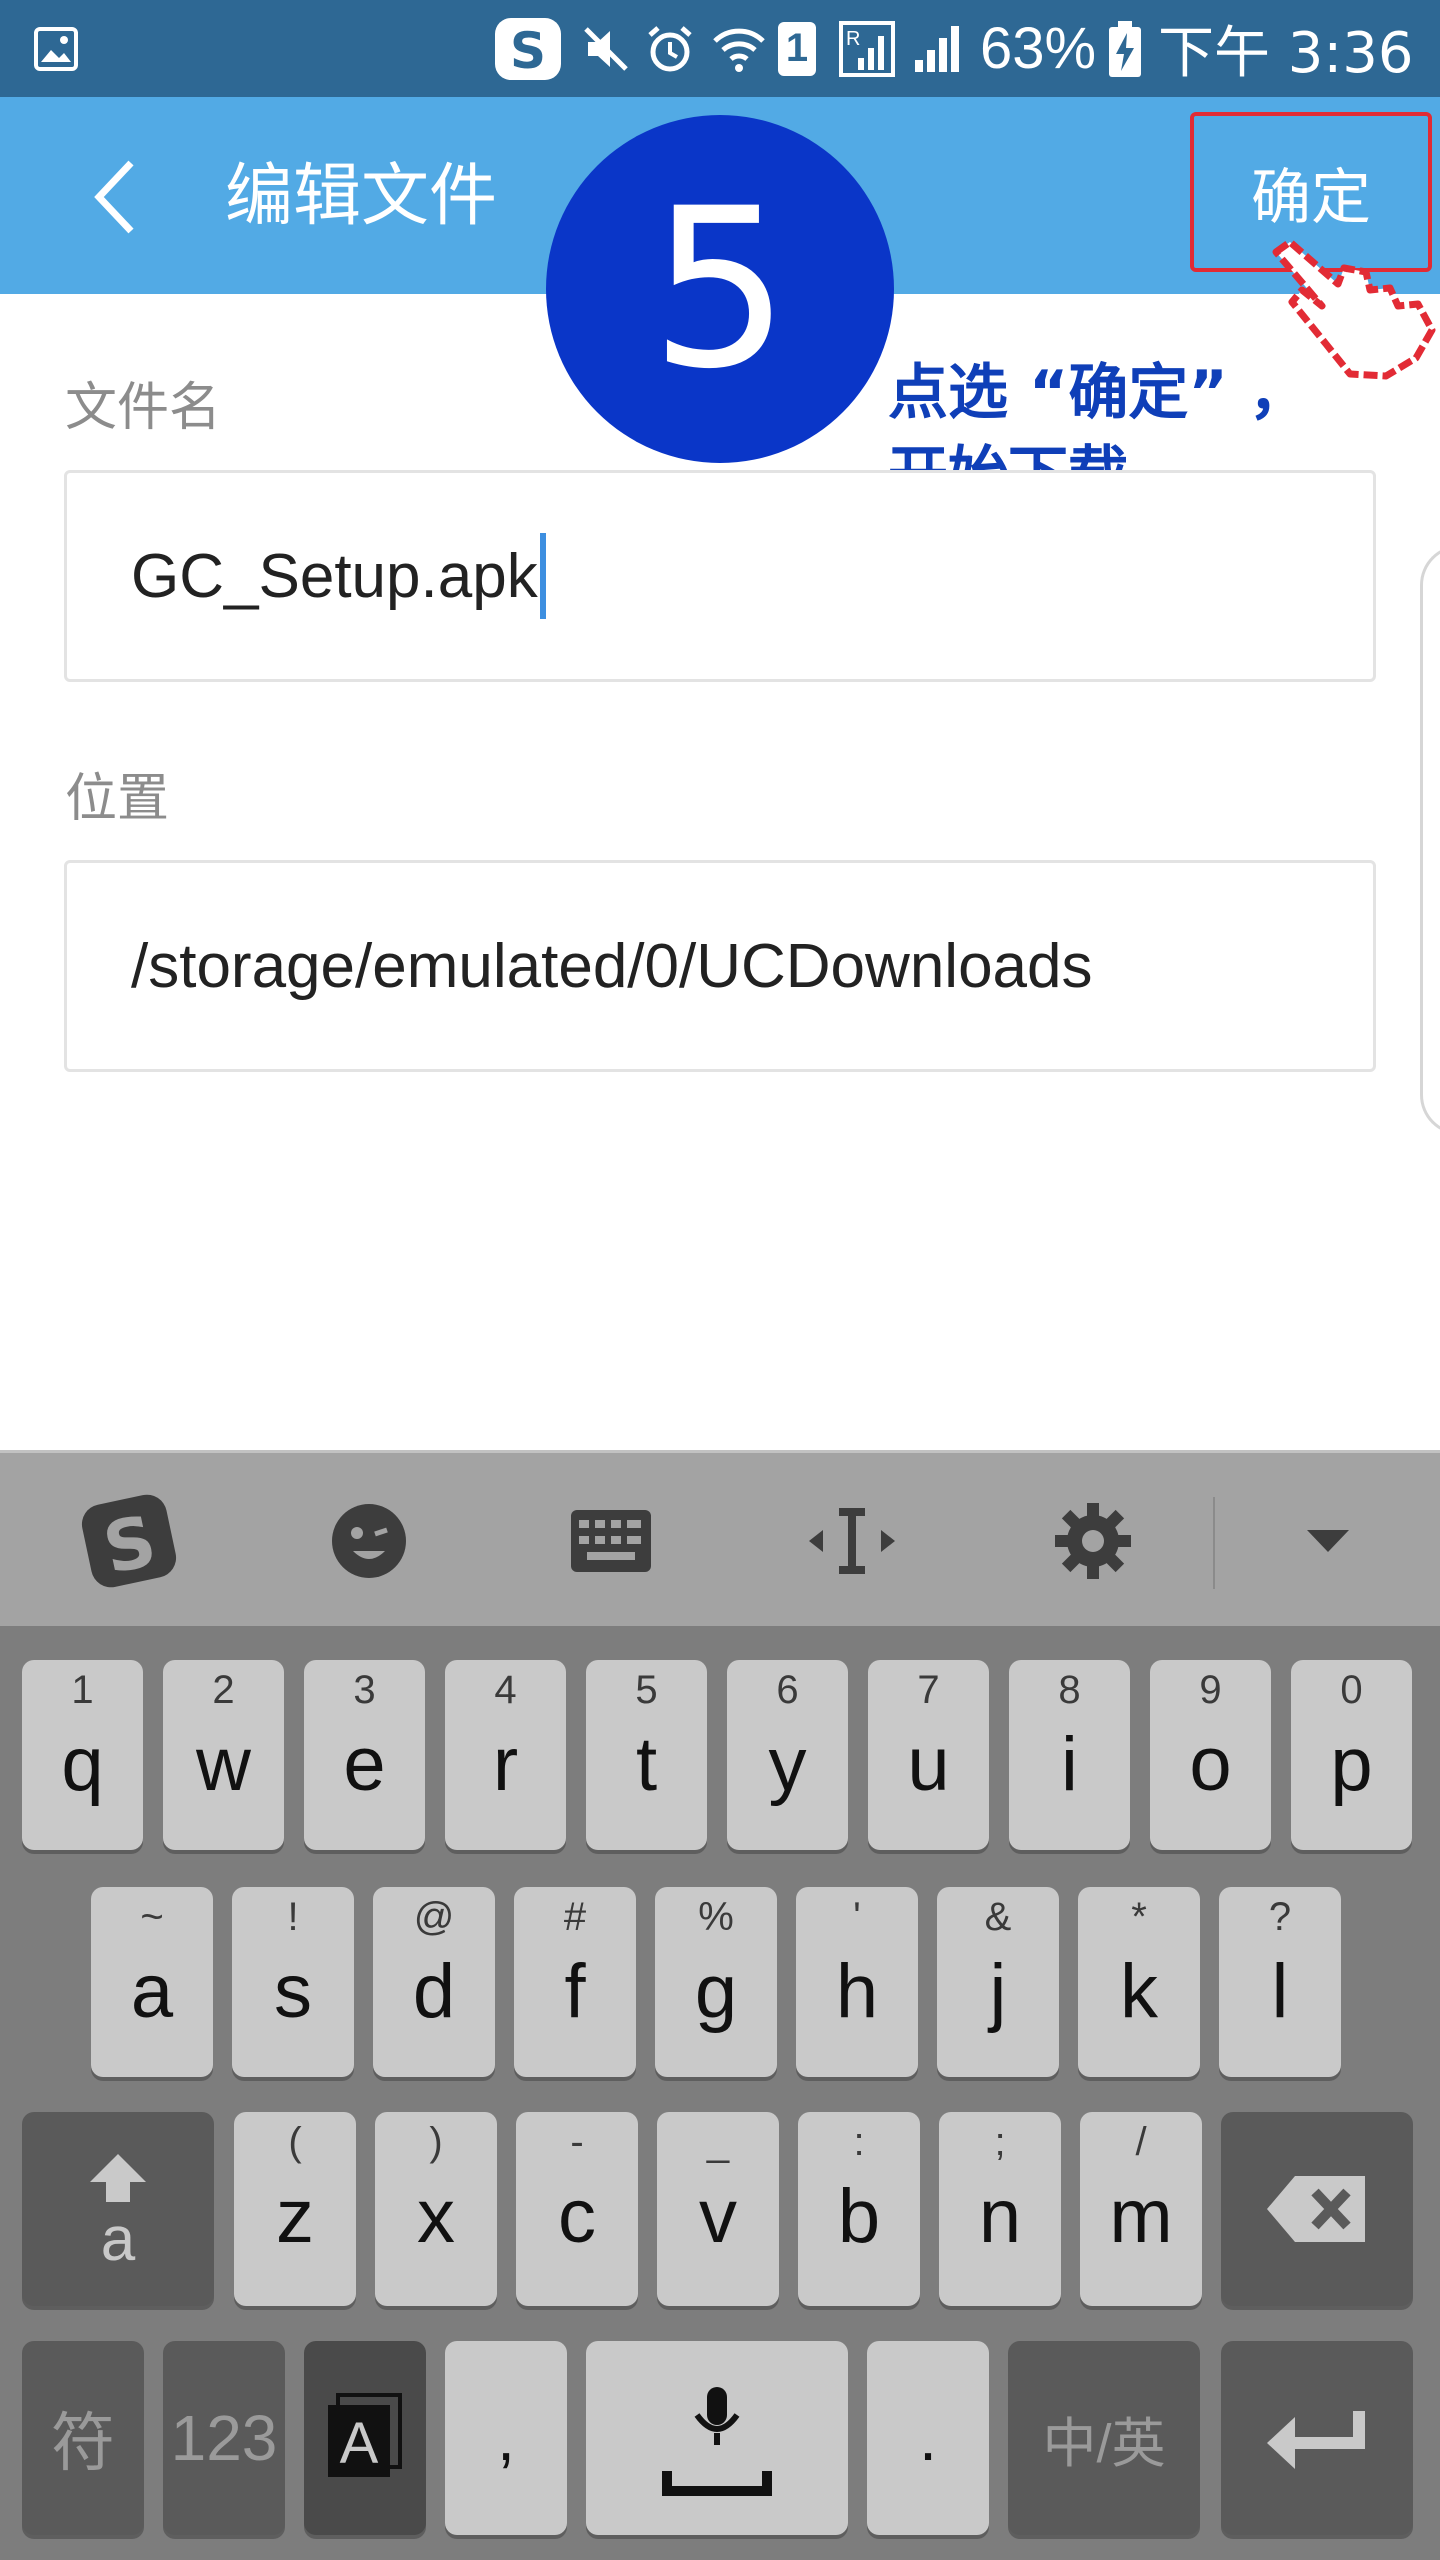 The width and height of the screenshot is (1440, 2560). What do you see at coordinates (928, 2438) in the screenshot?
I see `period-key: .` at bounding box center [928, 2438].